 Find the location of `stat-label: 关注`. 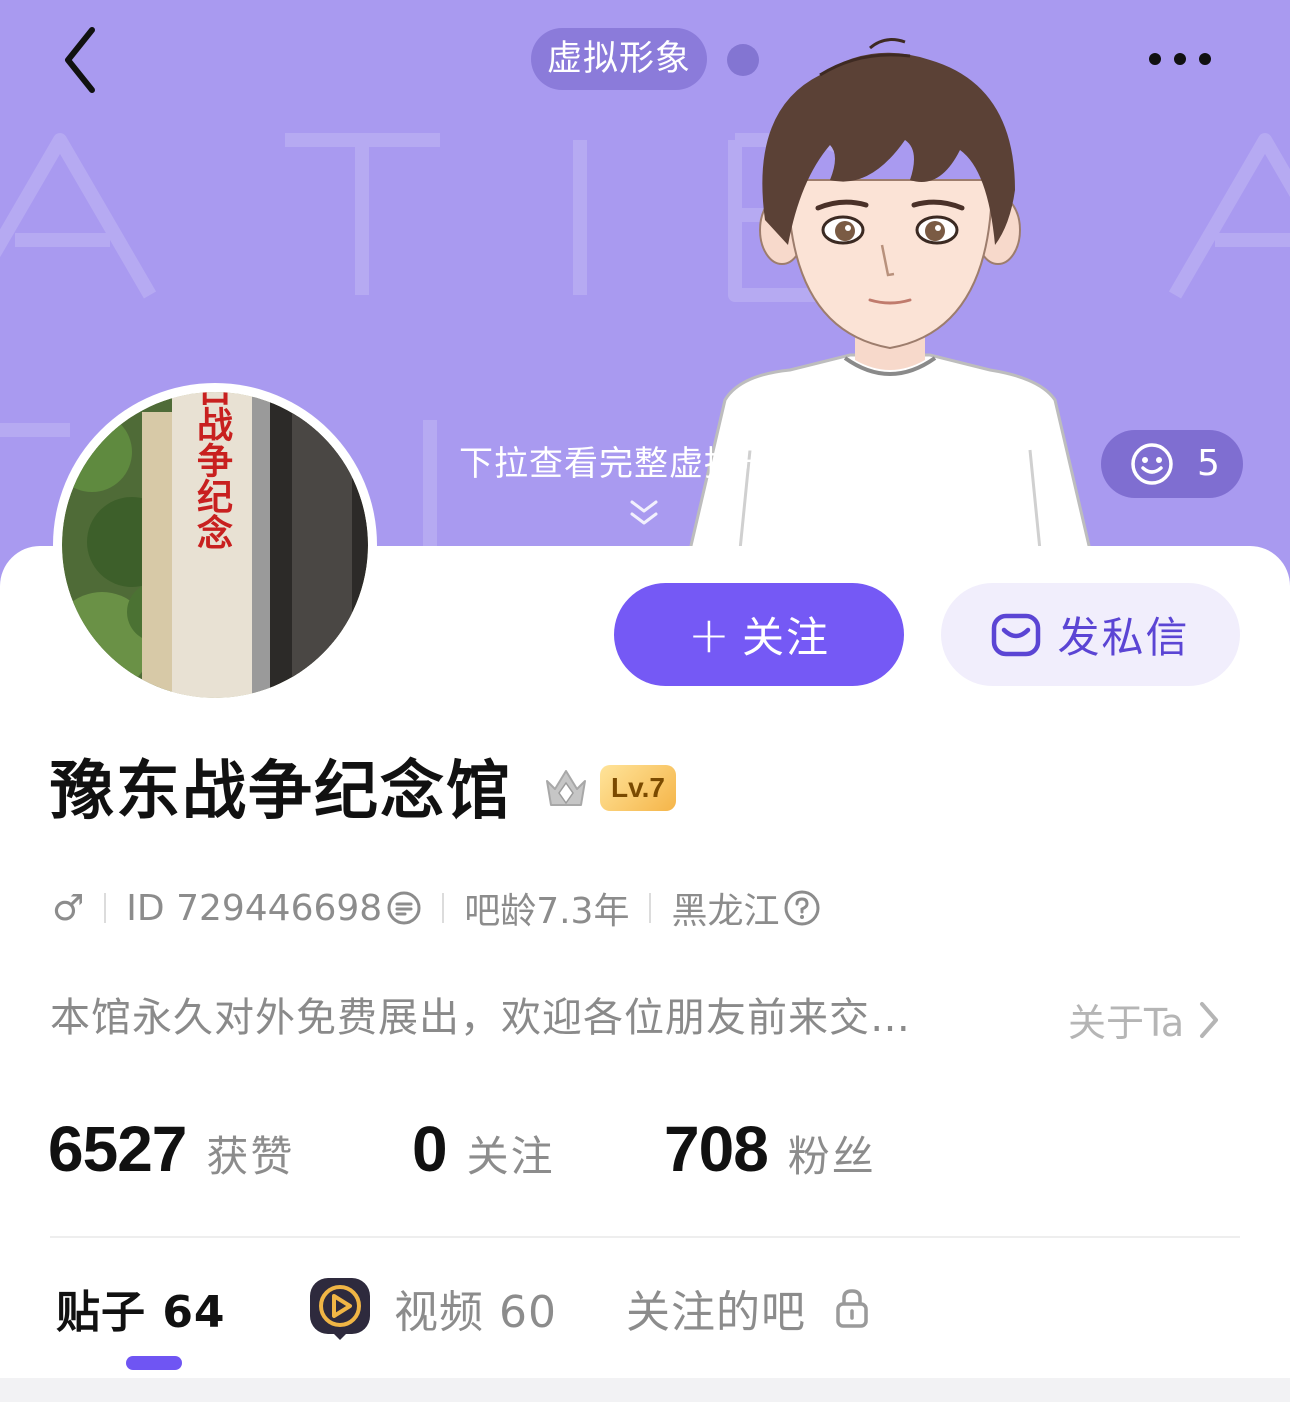

stat-label: 关注 is located at coordinates (510, 1156).